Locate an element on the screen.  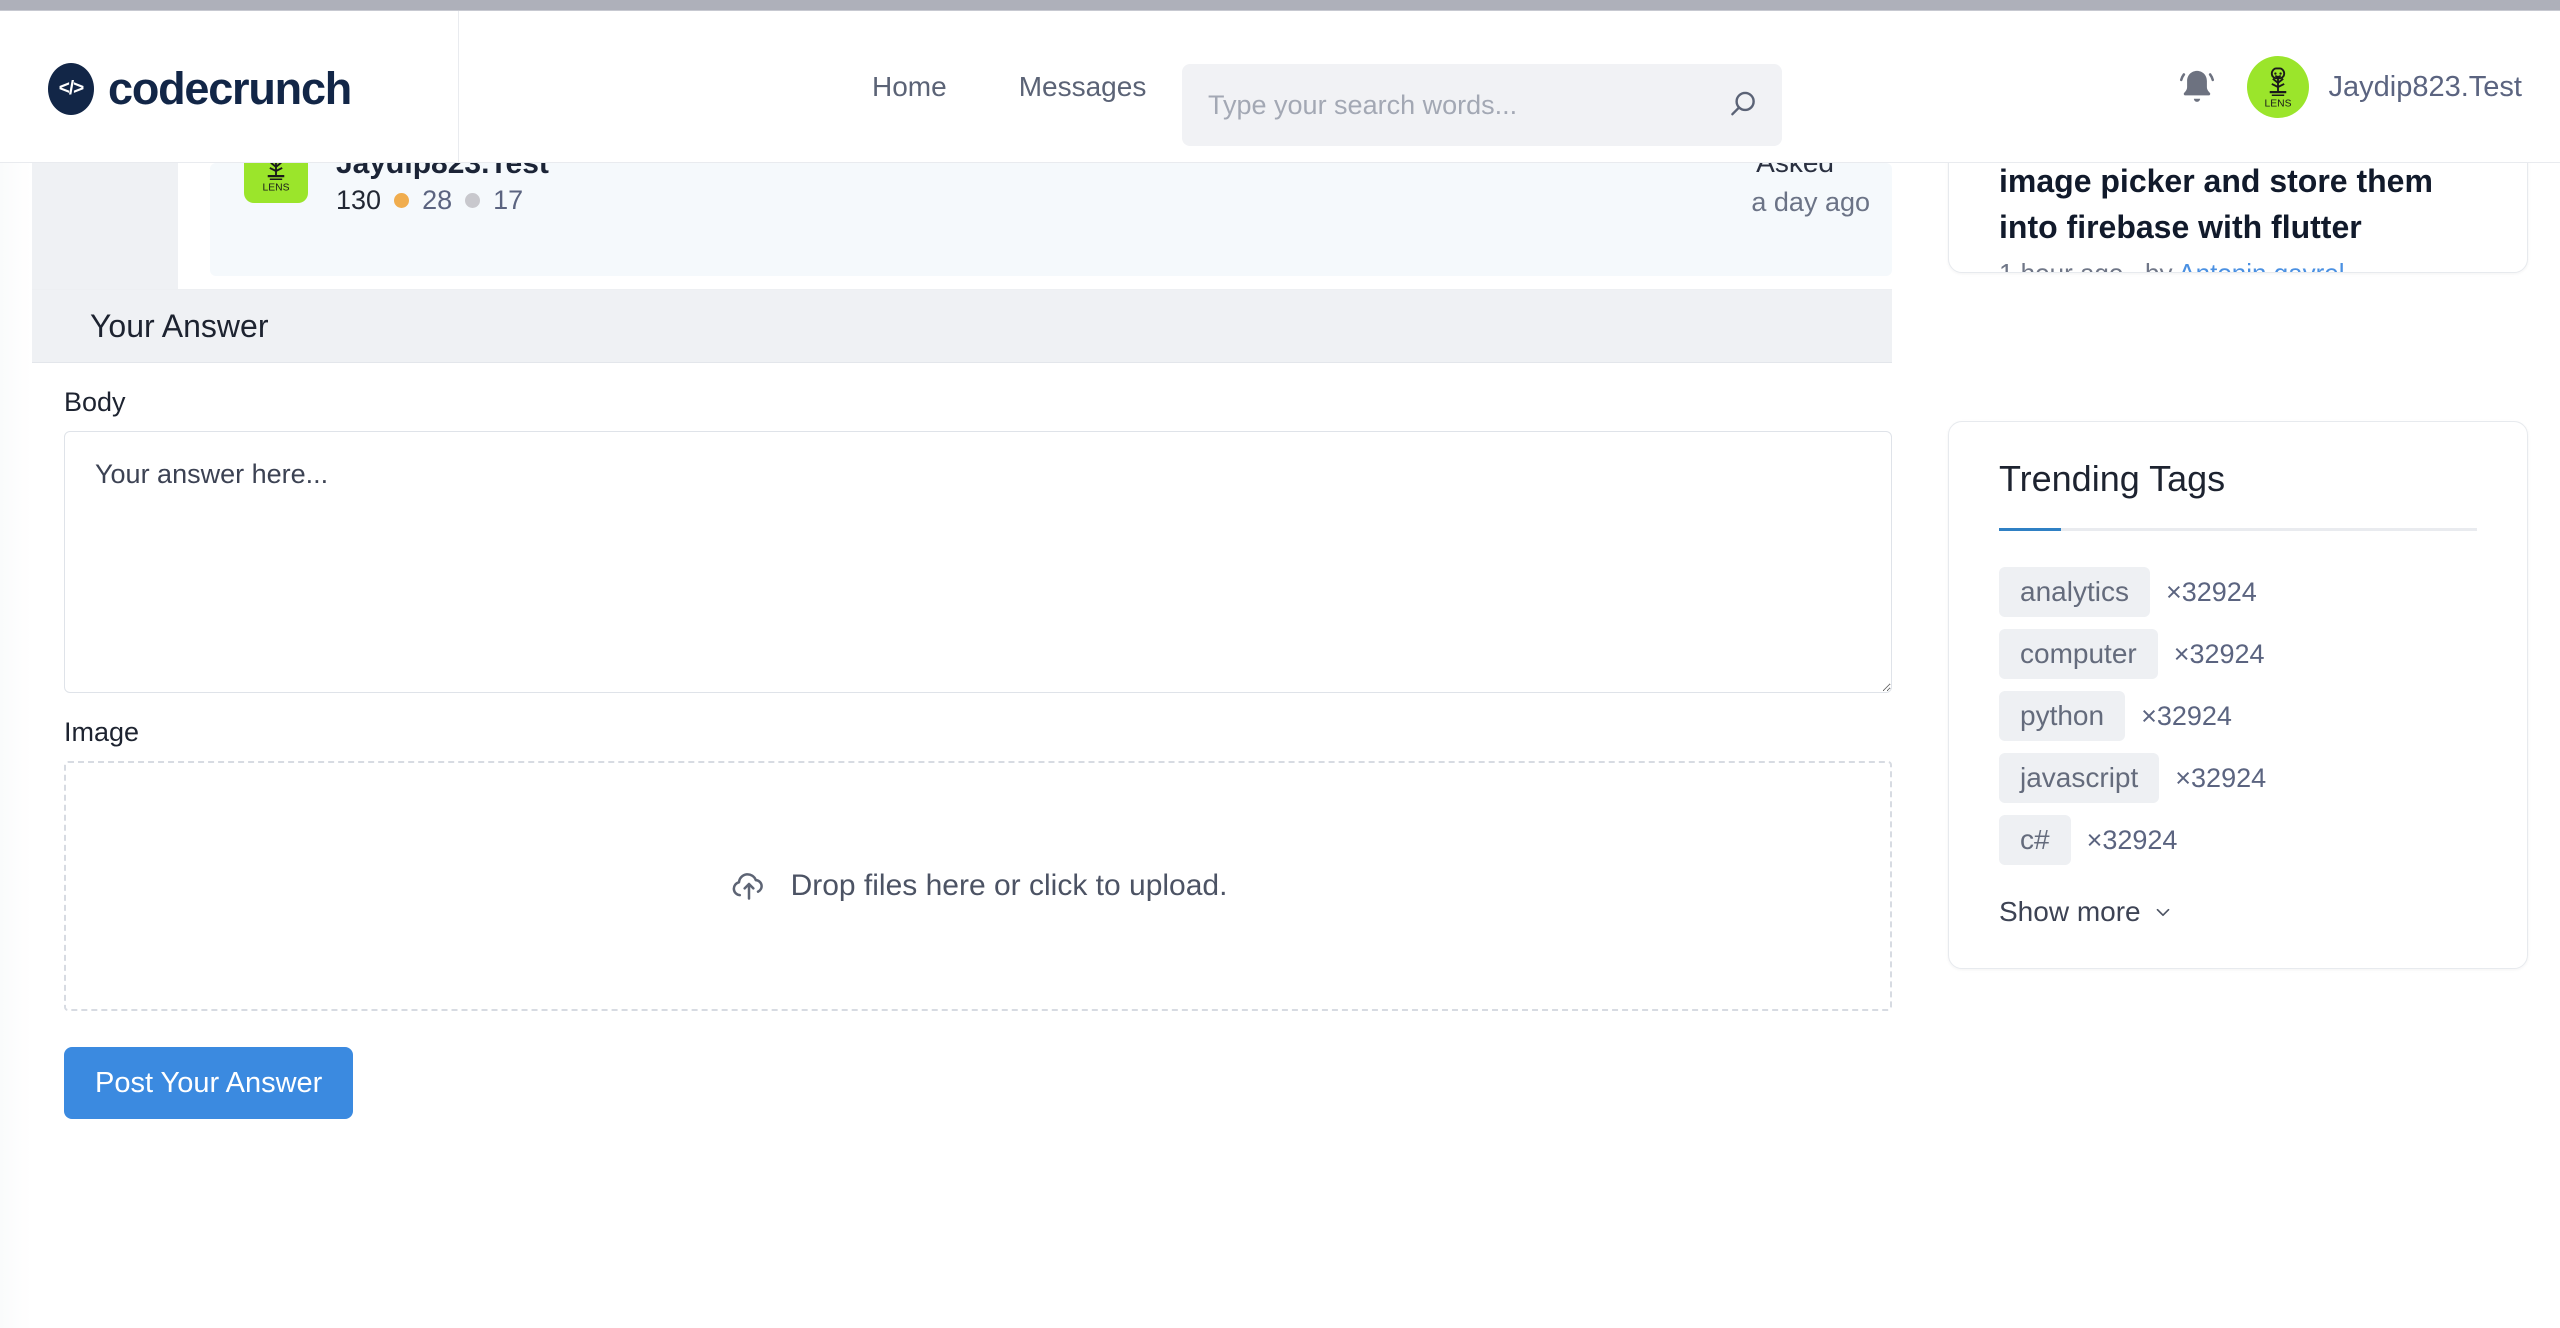
asker-avatar: LENS is located at coordinates (276, 183).